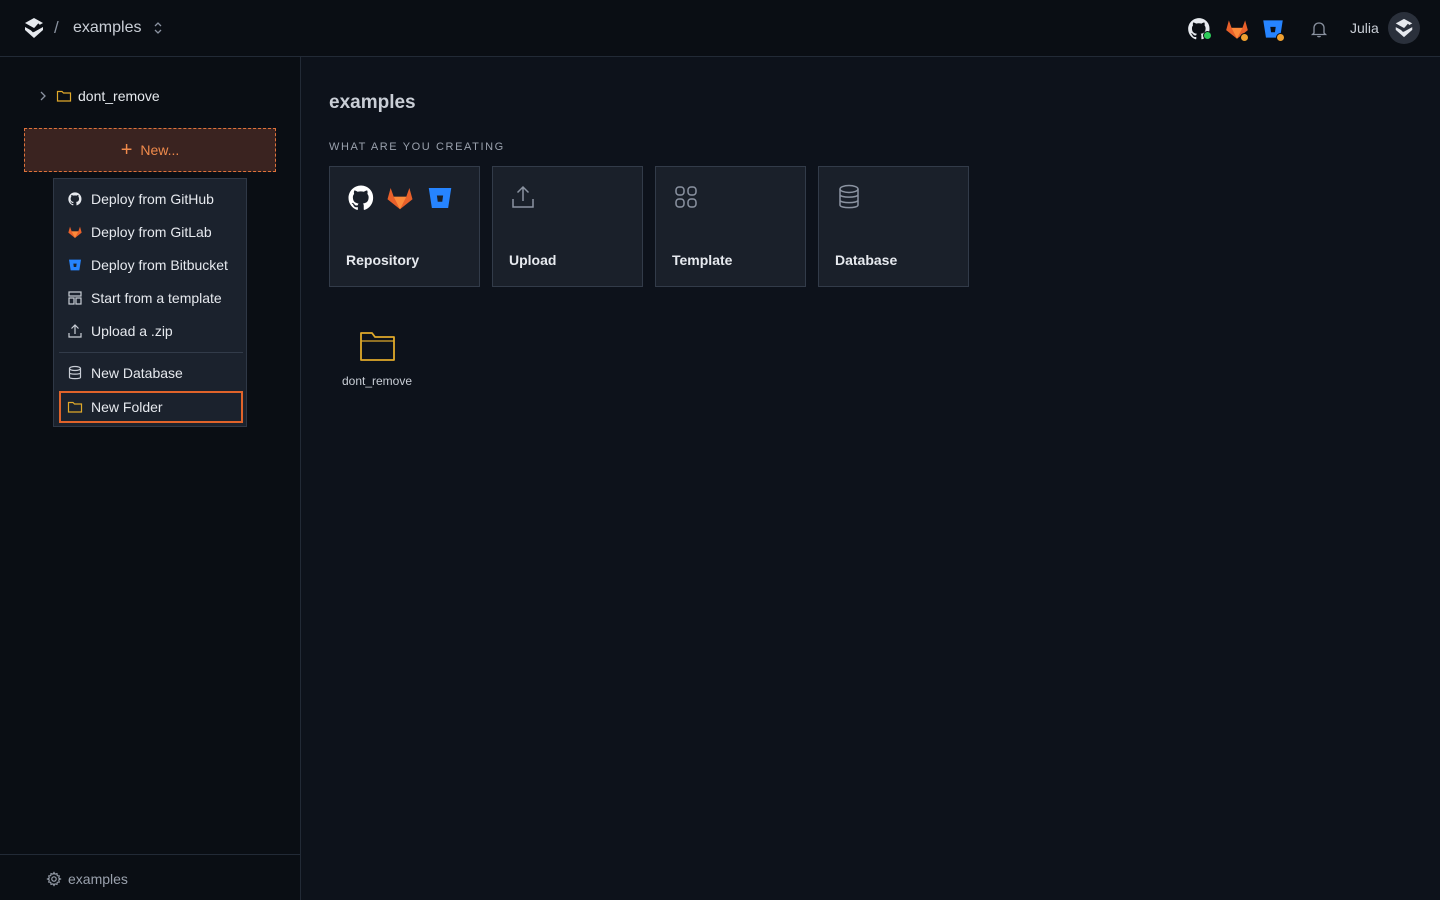 The height and width of the screenshot is (900, 1440). Describe the element at coordinates (383, 260) in the screenshot. I see `card-label: Repository` at that location.